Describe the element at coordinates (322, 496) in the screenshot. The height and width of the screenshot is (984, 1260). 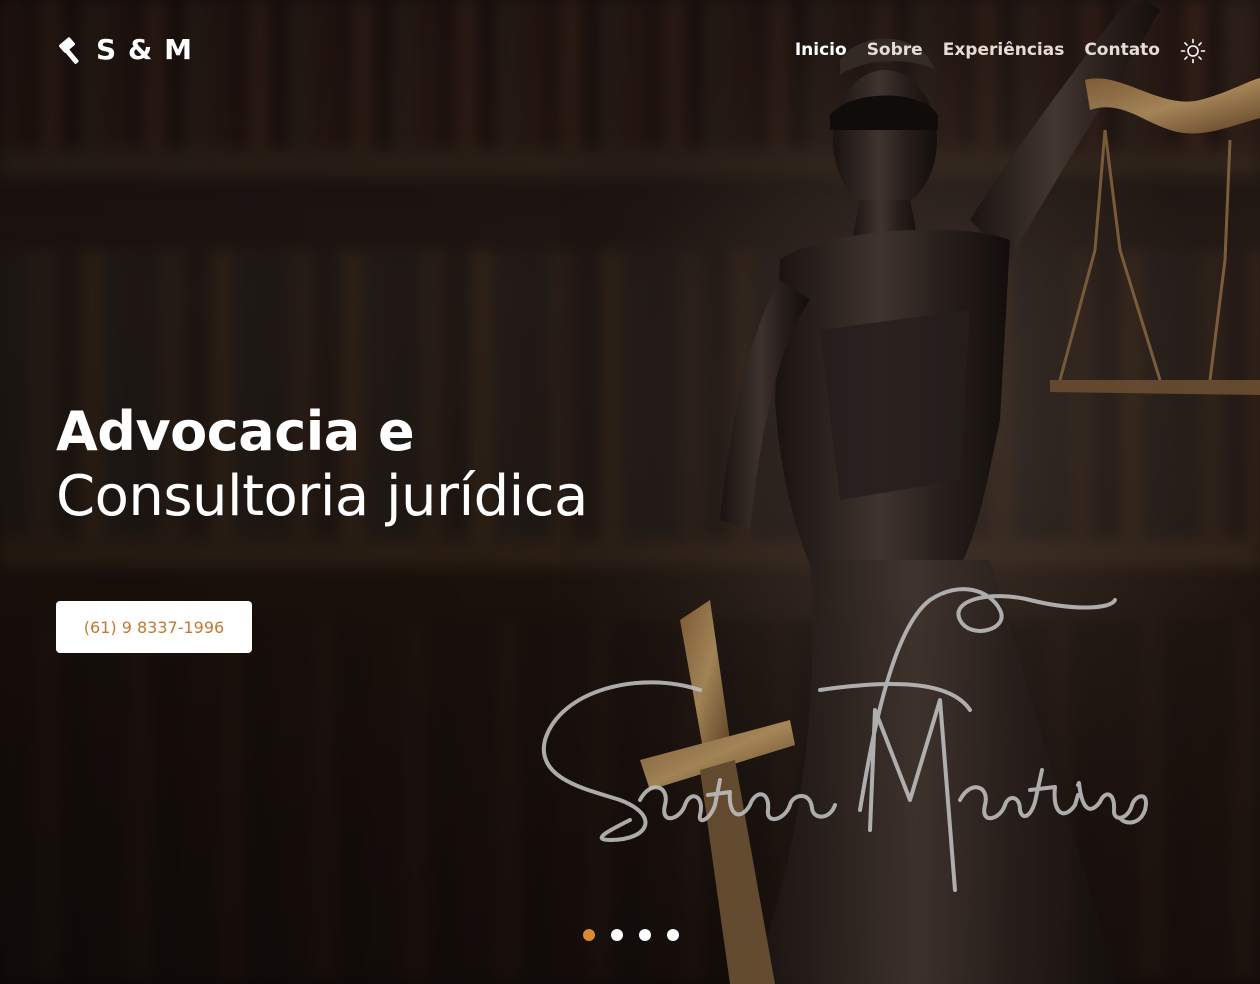
I see `hero-subtitle: Consultoria jurídica` at that location.